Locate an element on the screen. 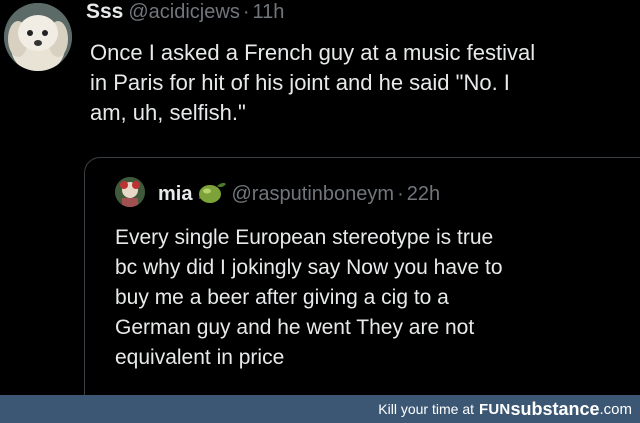 This screenshot has height=423, width=640. quoted-display-name: mia is located at coordinates (175, 194).